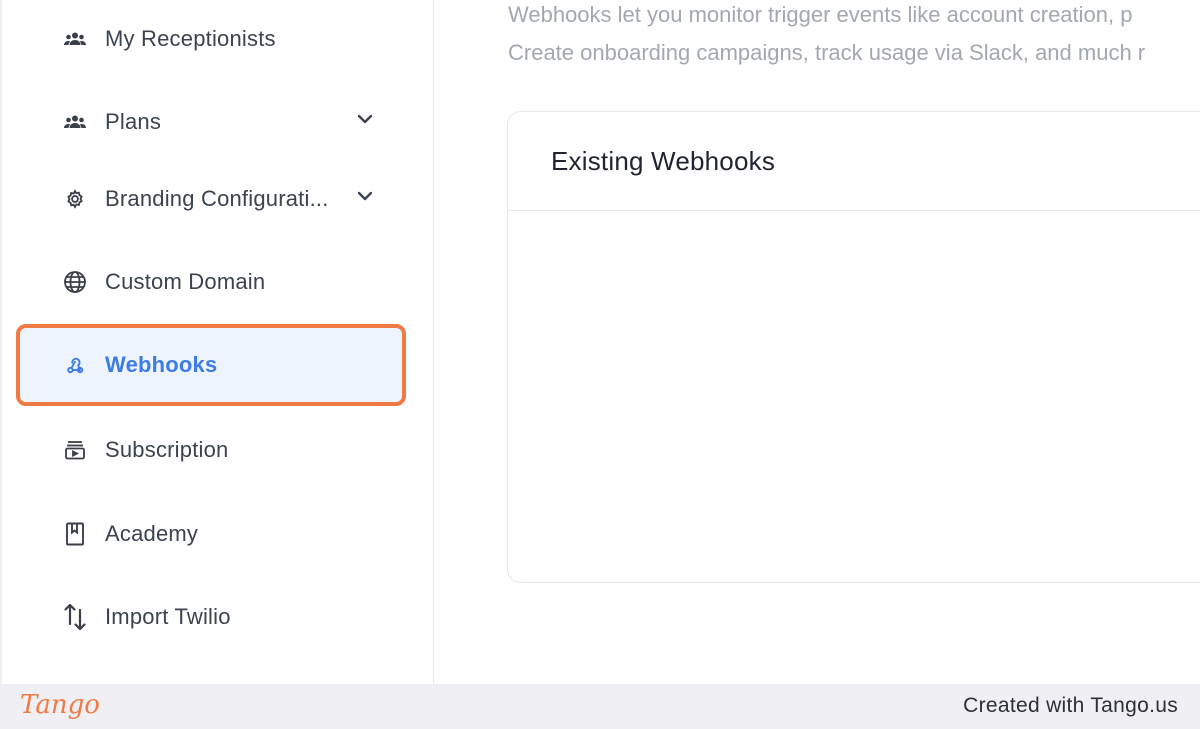 The height and width of the screenshot is (729, 1200). What do you see at coordinates (133, 121) in the screenshot?
I see `sidebar-item-label: Plans` at bounding box center [133, 121].